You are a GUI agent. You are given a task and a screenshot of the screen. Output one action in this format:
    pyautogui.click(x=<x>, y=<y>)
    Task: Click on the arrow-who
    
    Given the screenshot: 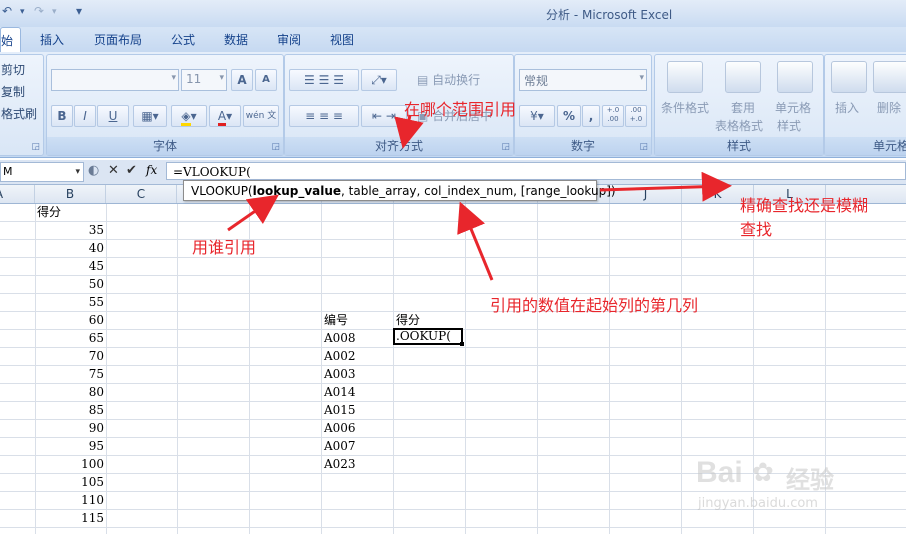 What is the action you would take?
    pyautogui.click(x=253, y=213)
    